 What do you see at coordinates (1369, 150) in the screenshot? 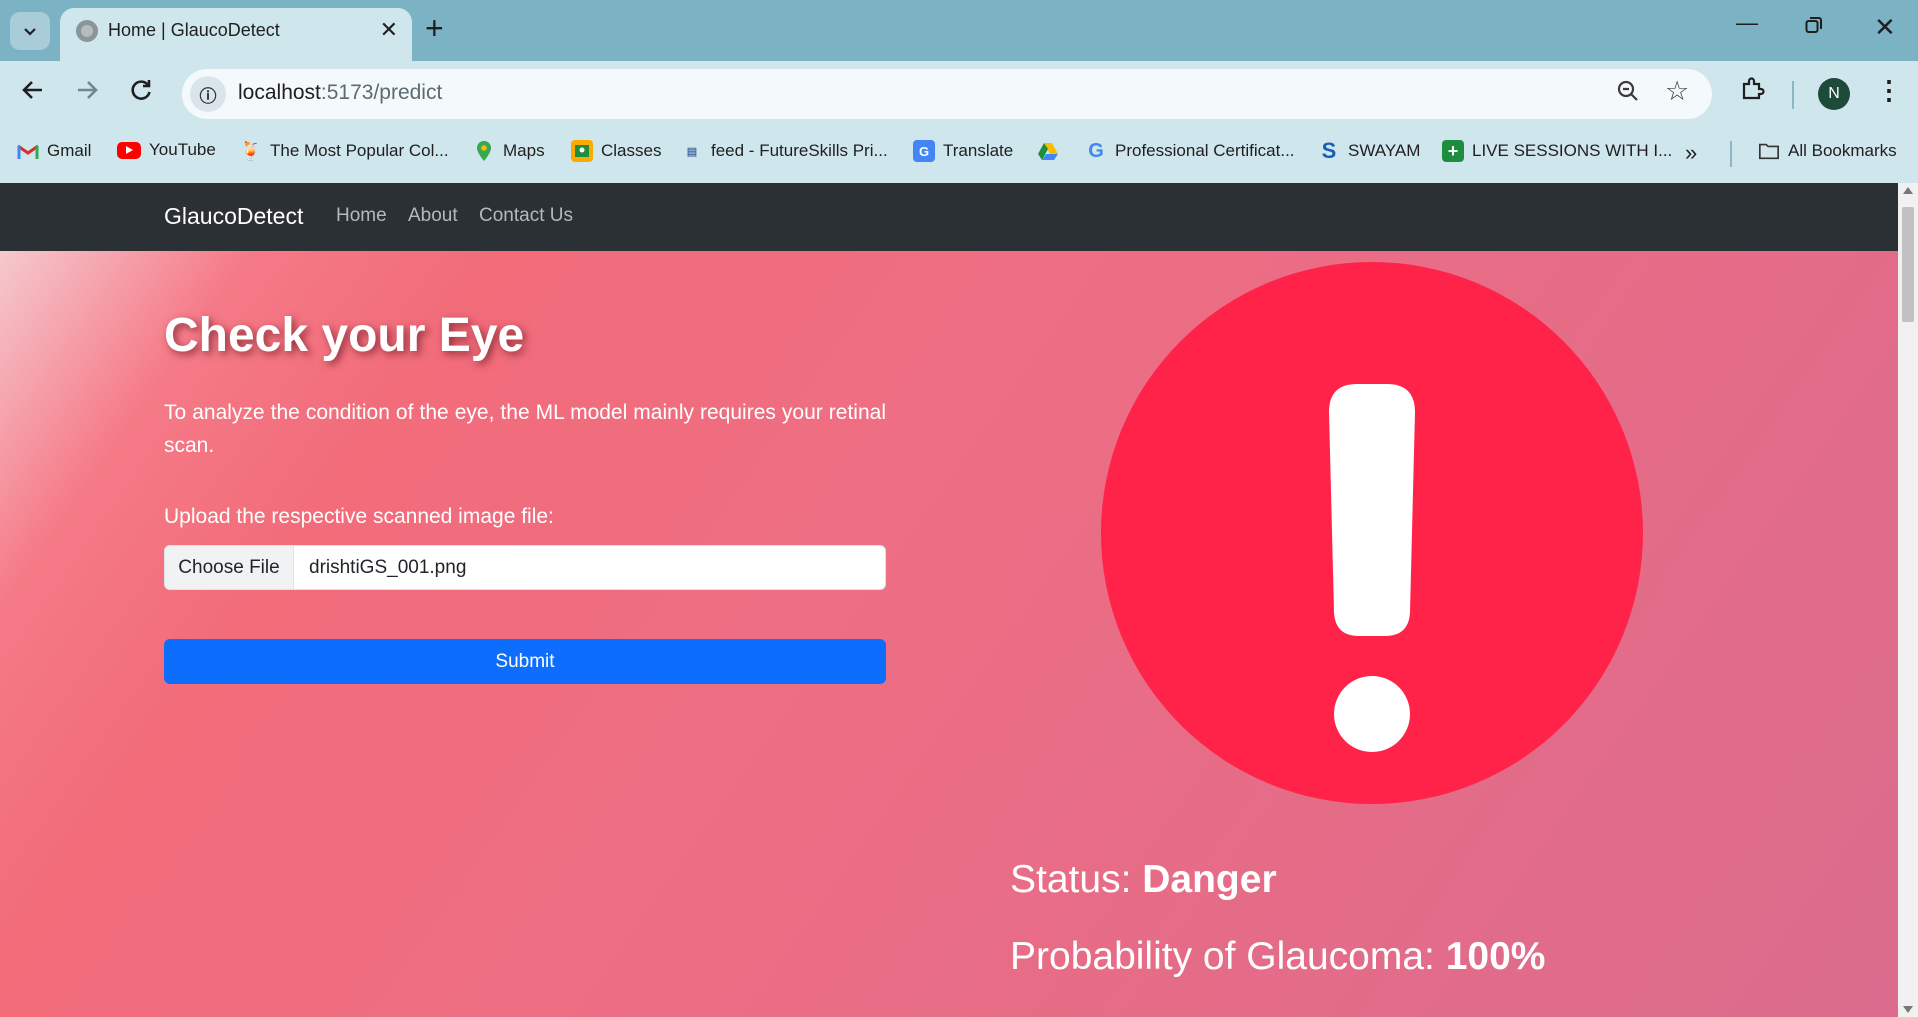
I see `bookmark-swayam: S SWAYAM` at bounding box center [1369, 150].